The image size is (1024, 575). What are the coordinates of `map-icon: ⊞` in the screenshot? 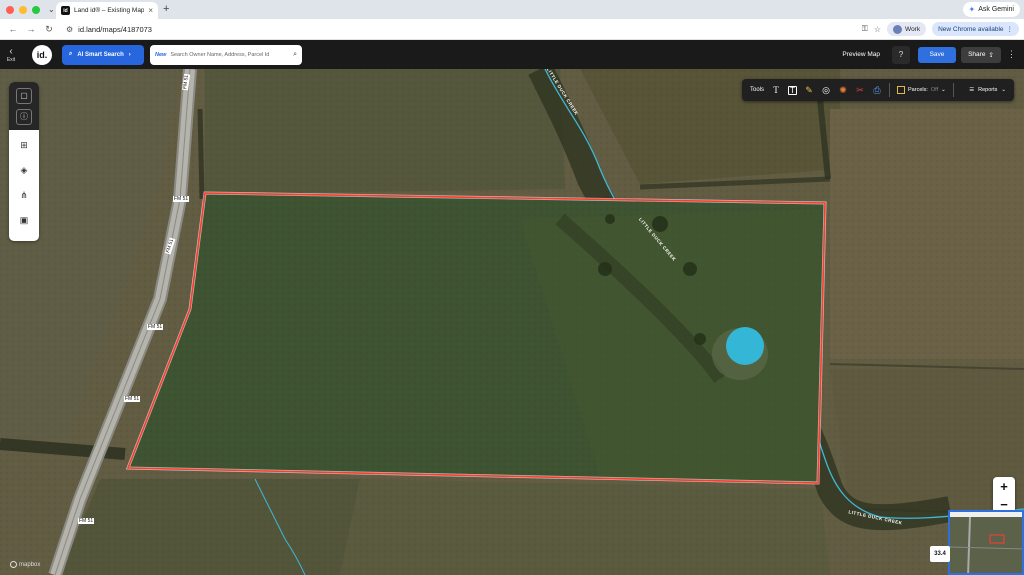 It's located at (24, 145).